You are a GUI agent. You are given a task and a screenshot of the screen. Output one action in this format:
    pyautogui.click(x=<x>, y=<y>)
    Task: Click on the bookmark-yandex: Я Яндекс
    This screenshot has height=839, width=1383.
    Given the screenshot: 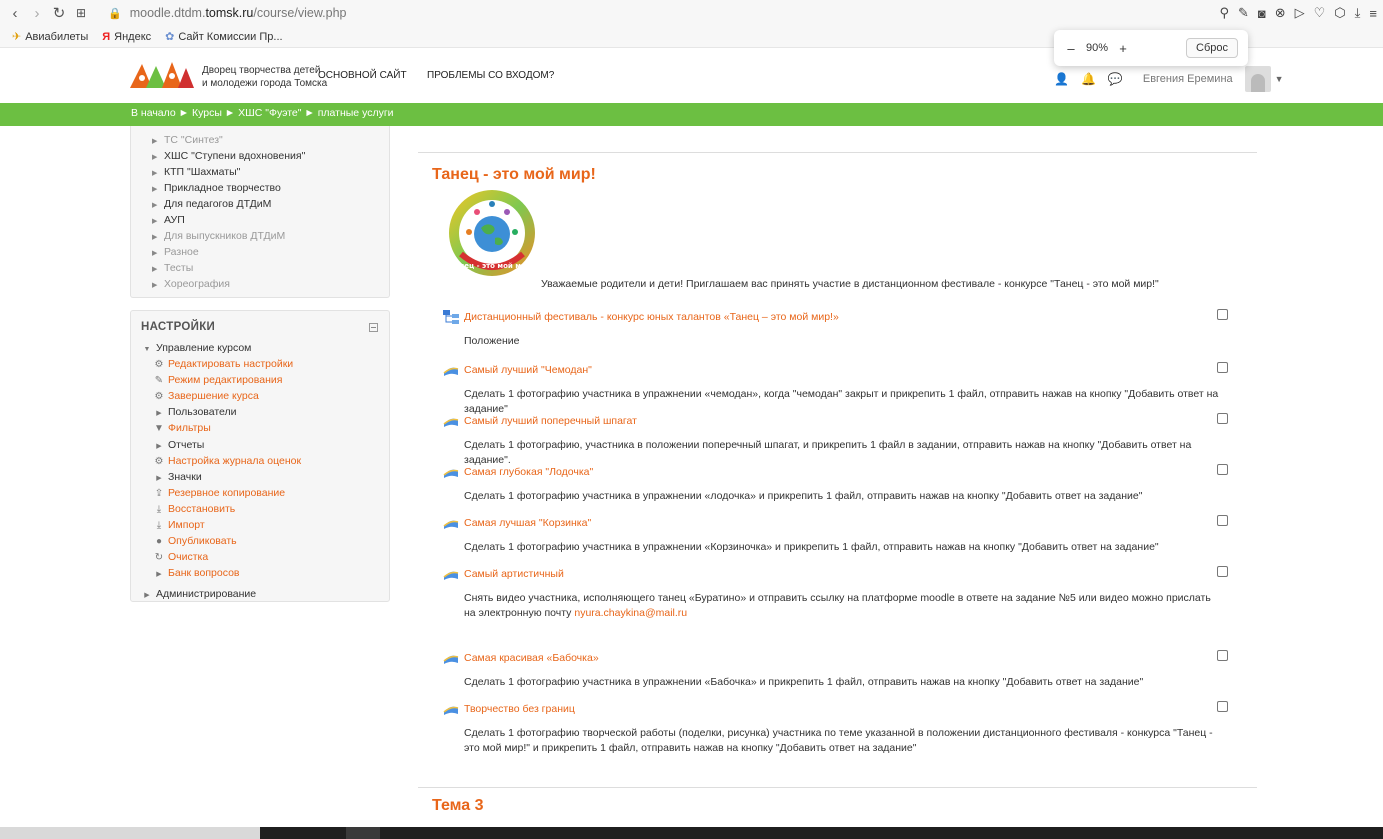 What is the action you would take?
    pyautogui.click(x=126, y=37)
    